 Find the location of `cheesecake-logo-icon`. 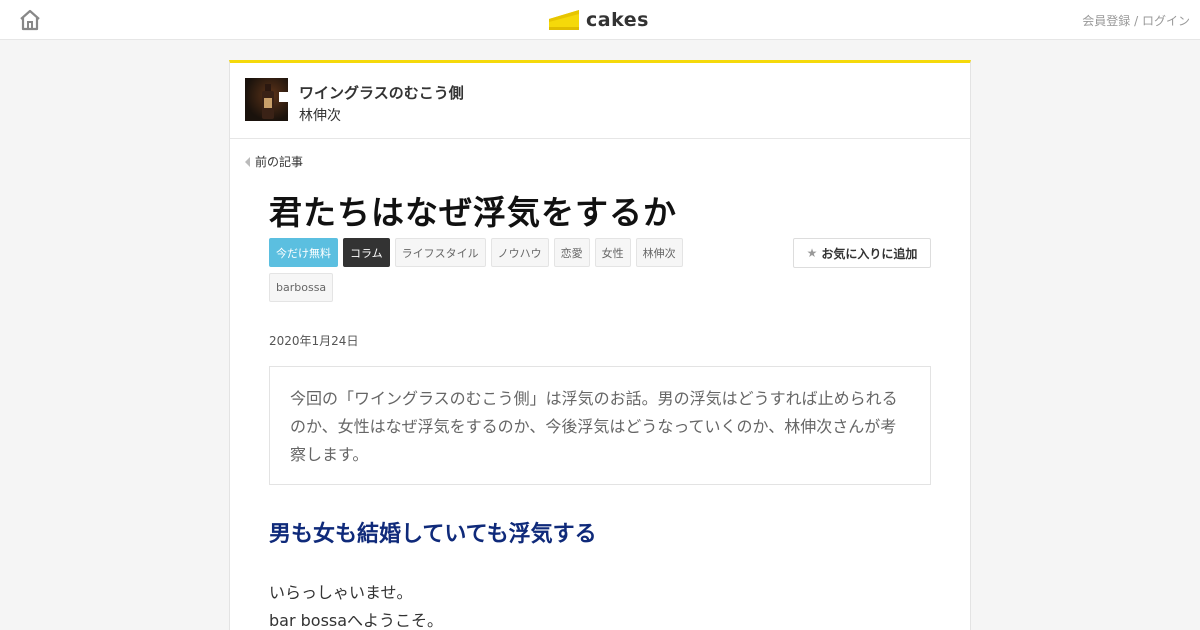

cheesecake-logo-icon is located at coordinates (564, 20).